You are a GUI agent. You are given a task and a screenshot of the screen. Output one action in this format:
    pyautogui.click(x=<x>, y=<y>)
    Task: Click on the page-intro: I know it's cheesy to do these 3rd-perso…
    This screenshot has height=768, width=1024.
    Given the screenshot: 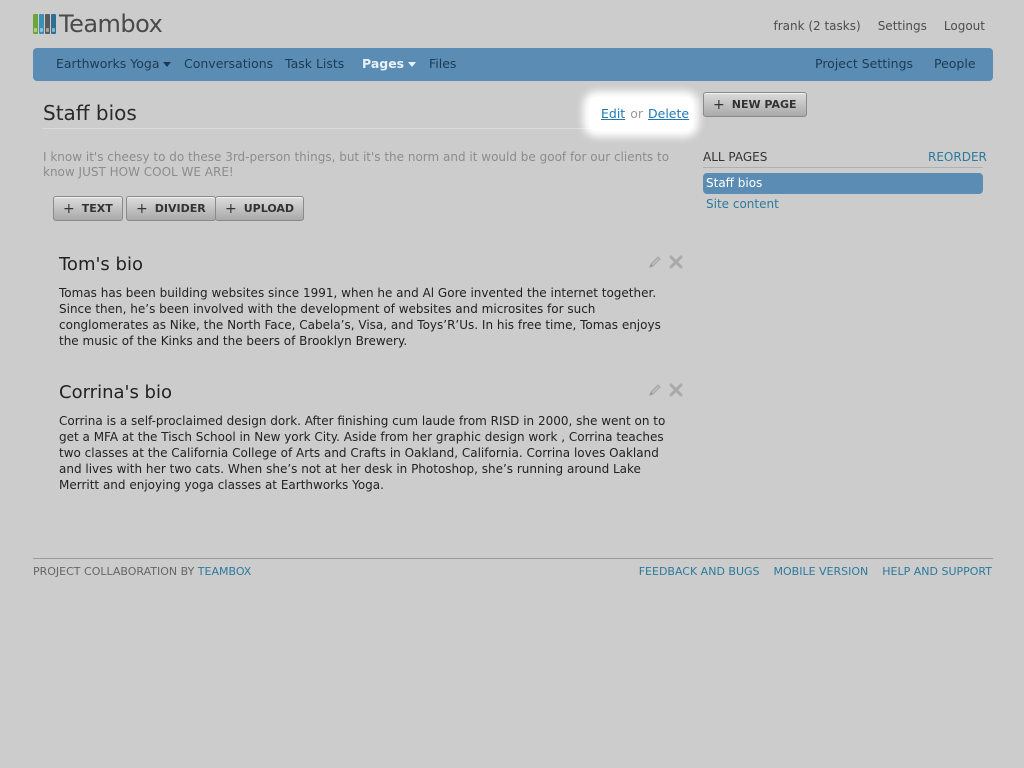 What is the action you would take?
    pyautogui.click(x=356, y=164)
    